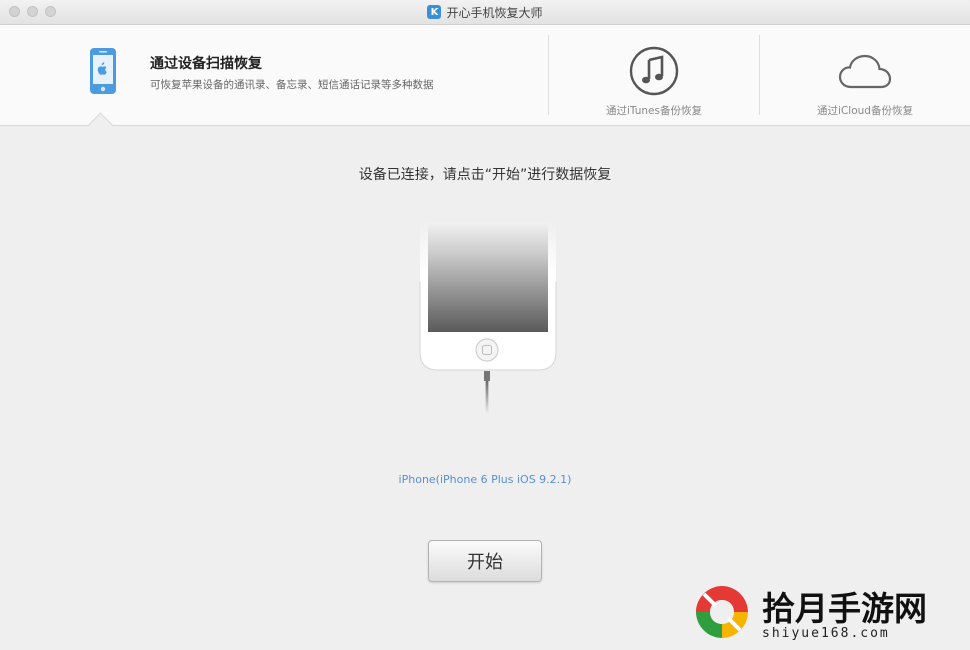 The image size is (970, 650). Describe the element at coordinates (434, 12) in the screenshot. I see `app-logo-icon: K` at that location.